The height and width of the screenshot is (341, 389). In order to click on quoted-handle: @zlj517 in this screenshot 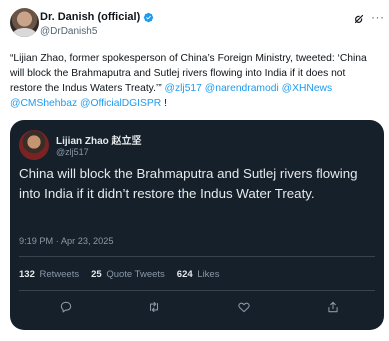, I will do `click(72, 152)`.